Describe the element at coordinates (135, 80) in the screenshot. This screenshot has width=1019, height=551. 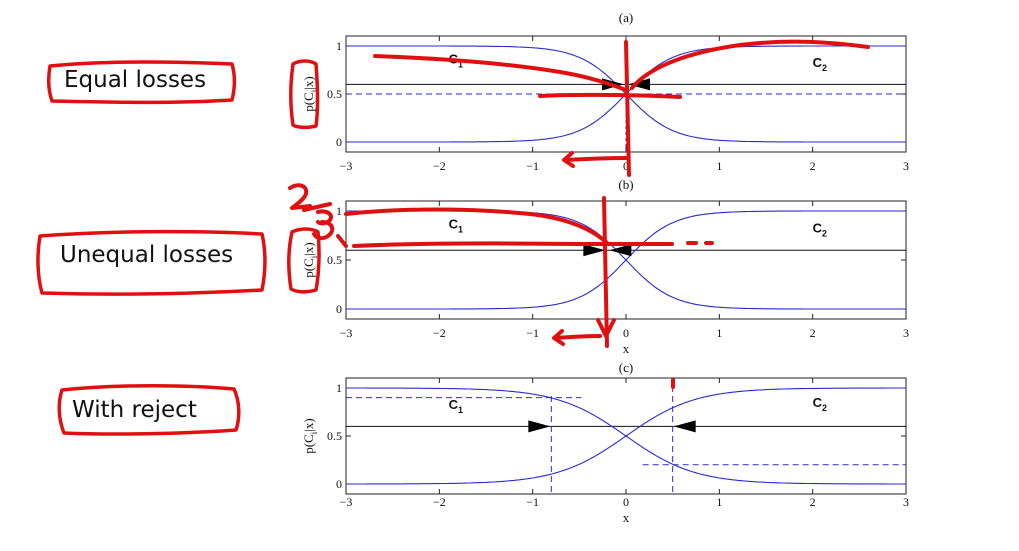
I see `equal-losses-label: Equal losses` at that location.